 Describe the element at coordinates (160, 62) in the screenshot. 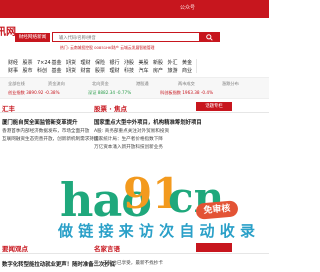

I see `nav-item: 新股` at that location.